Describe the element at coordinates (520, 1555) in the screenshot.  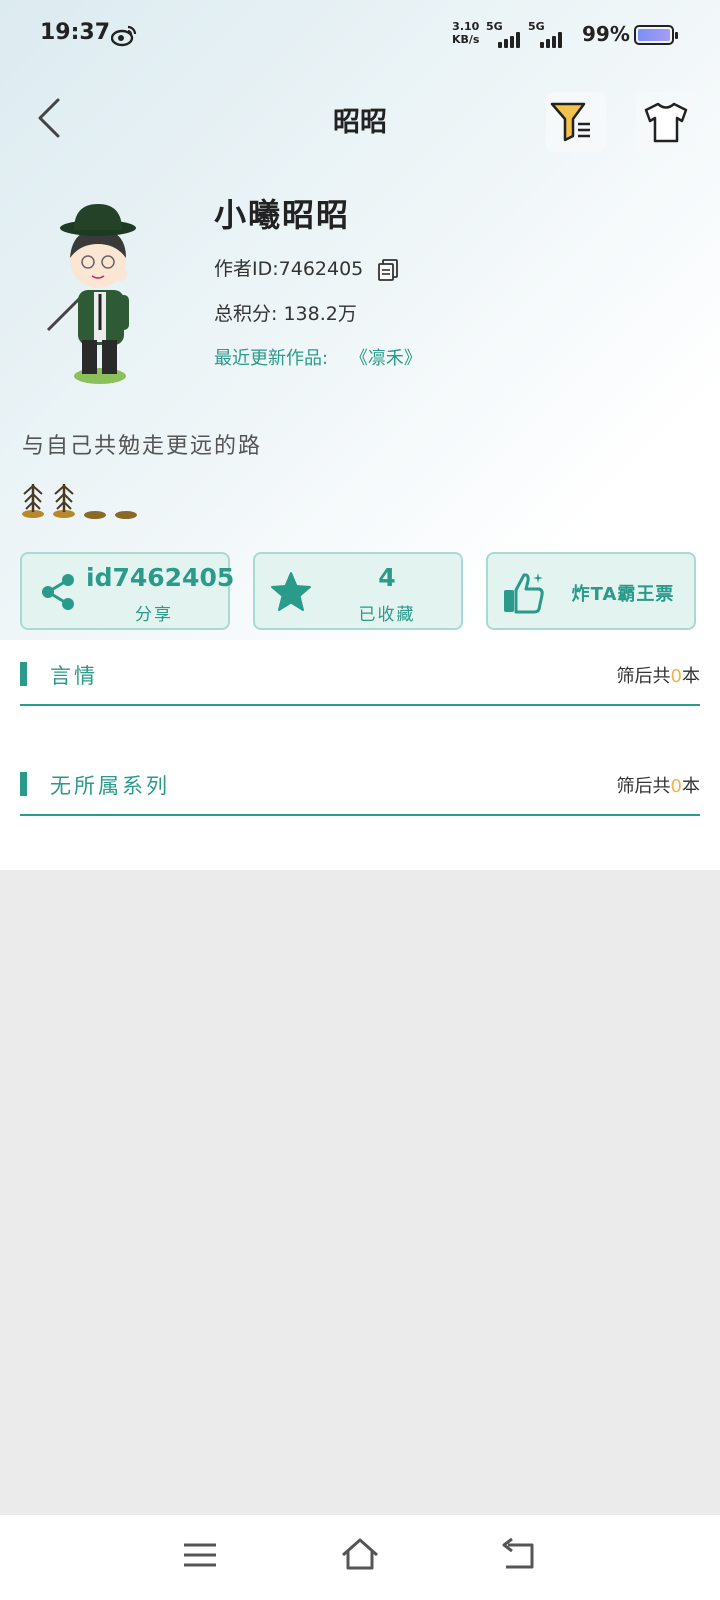
I see `back-nav-icon` at that location.